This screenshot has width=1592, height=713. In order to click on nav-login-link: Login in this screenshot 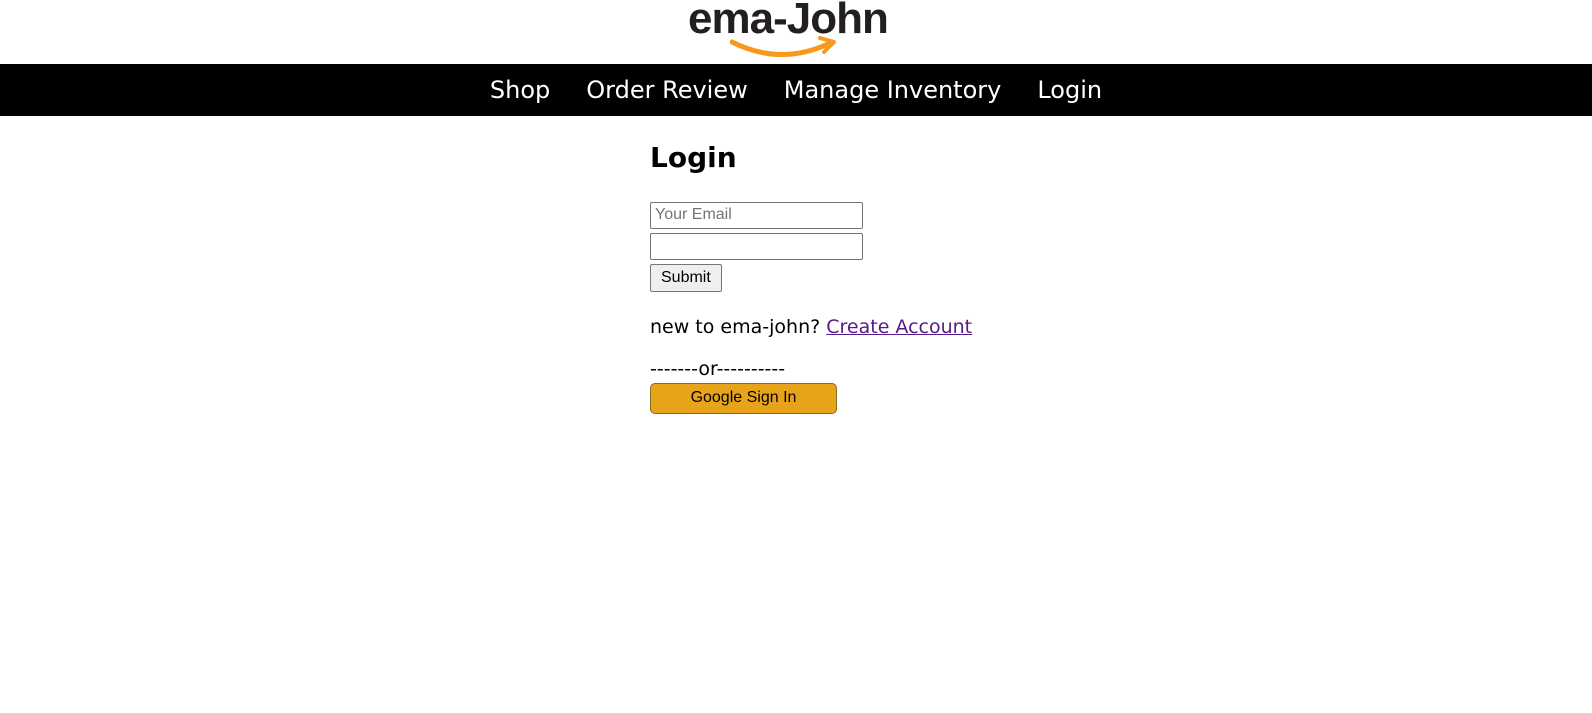, I will do `click(1069, 90)`.